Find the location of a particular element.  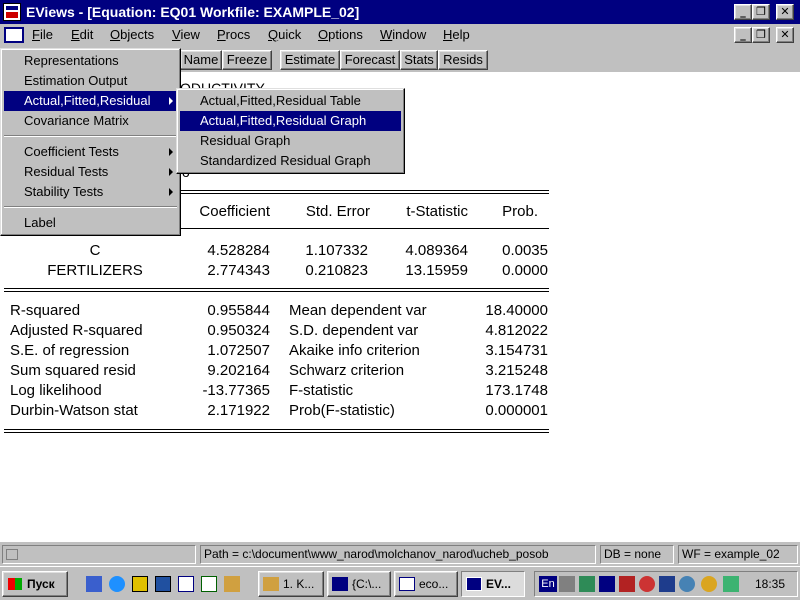

menu-quick: Quick is located at coordinates (284, 34).